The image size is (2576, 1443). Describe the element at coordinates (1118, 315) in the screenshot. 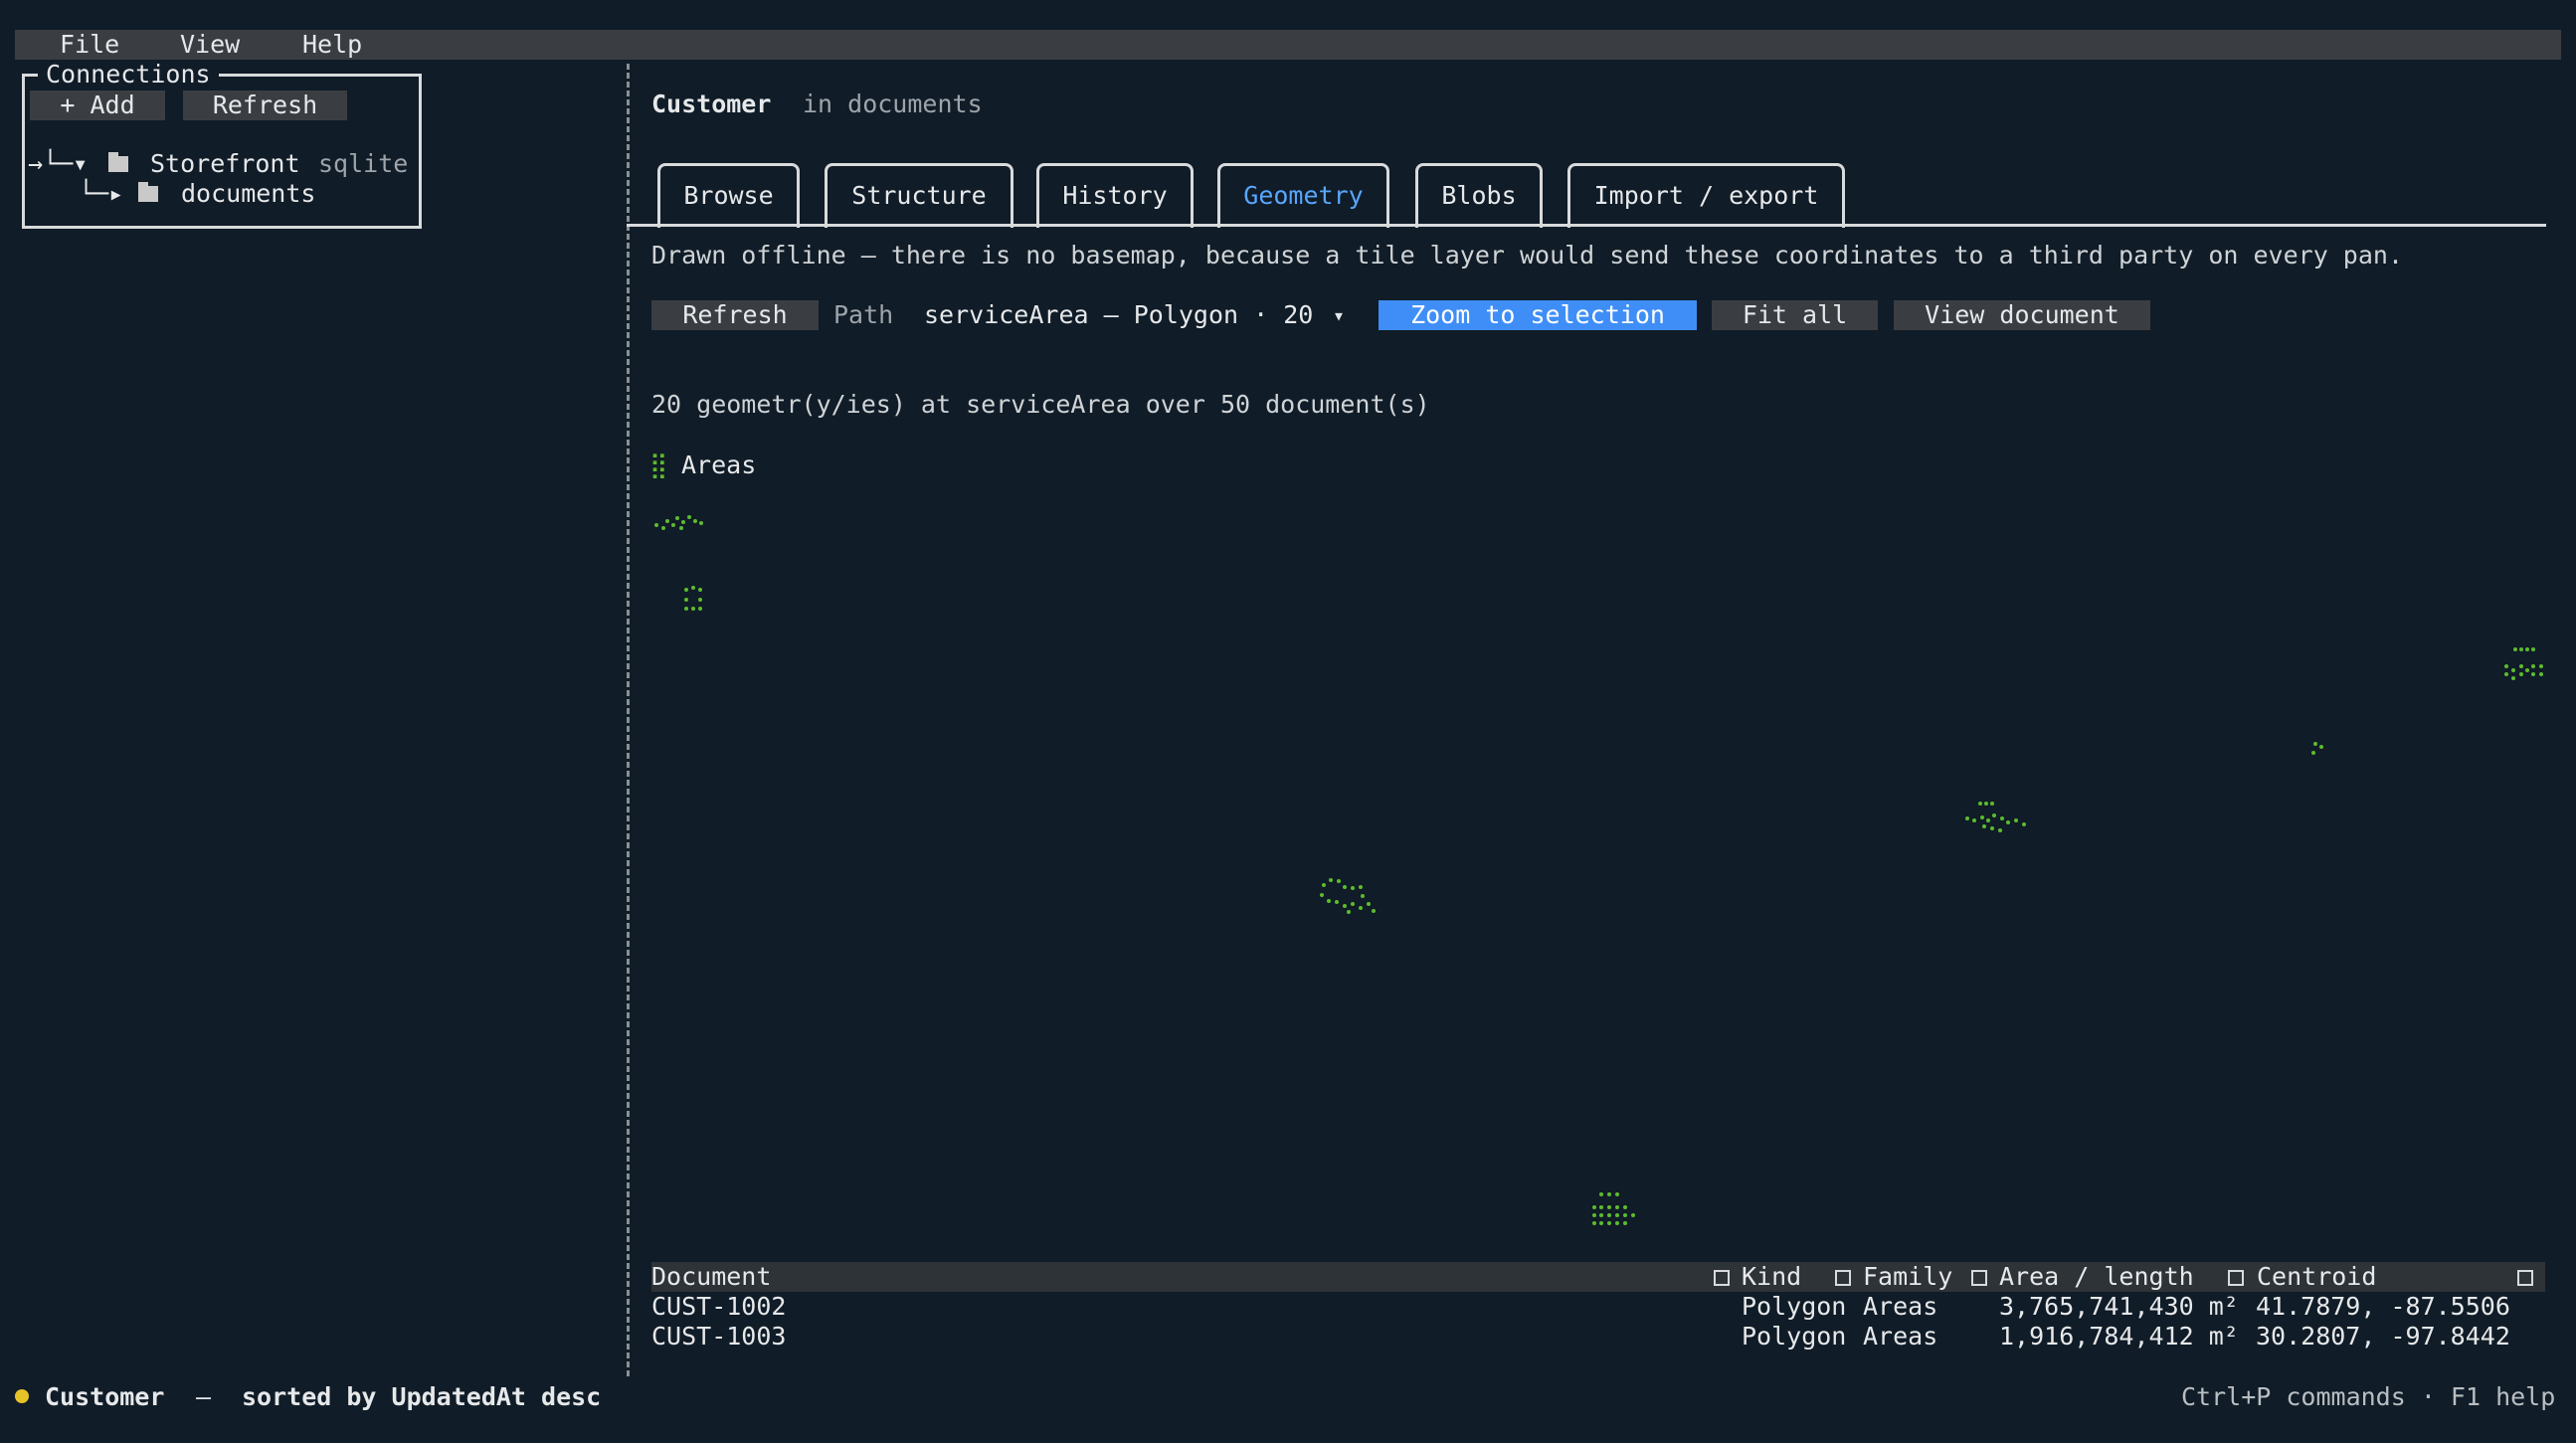

I see `path-select-value: serviceArea — Polygon · 20` at that location.